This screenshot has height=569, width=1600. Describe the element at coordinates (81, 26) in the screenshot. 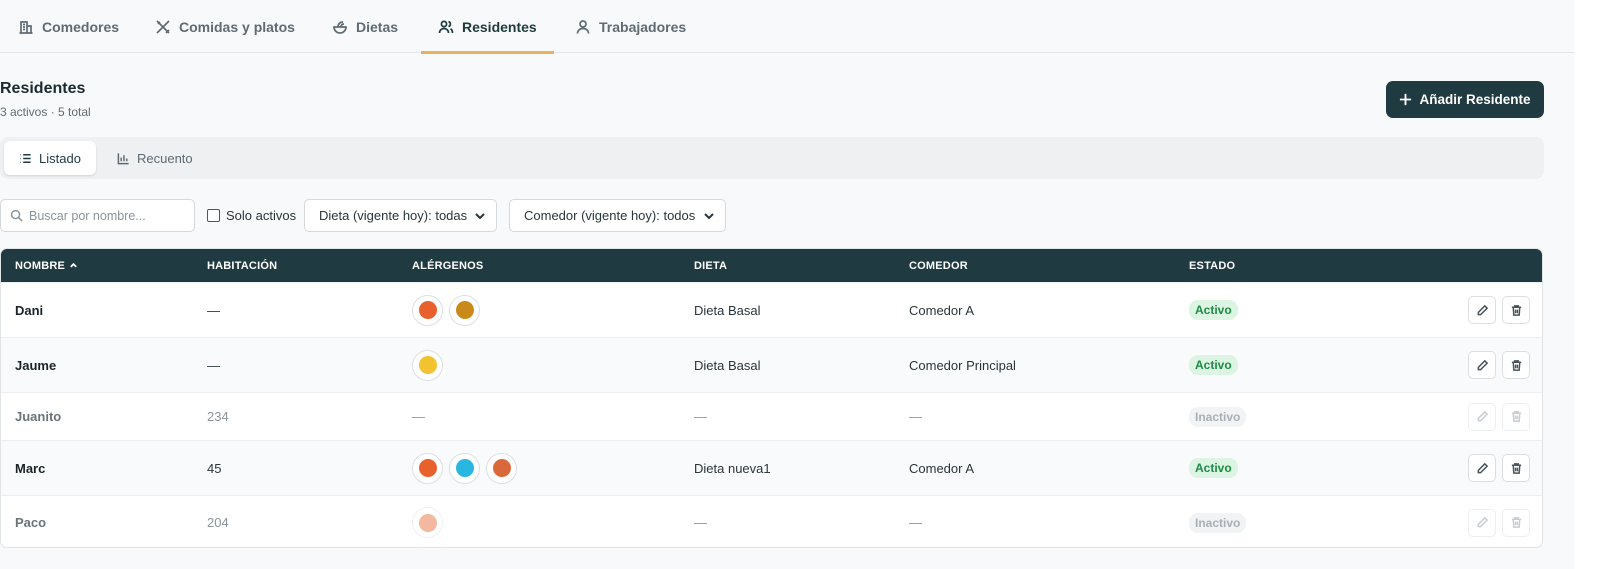

I see `tab-label: Comedores` at that location.